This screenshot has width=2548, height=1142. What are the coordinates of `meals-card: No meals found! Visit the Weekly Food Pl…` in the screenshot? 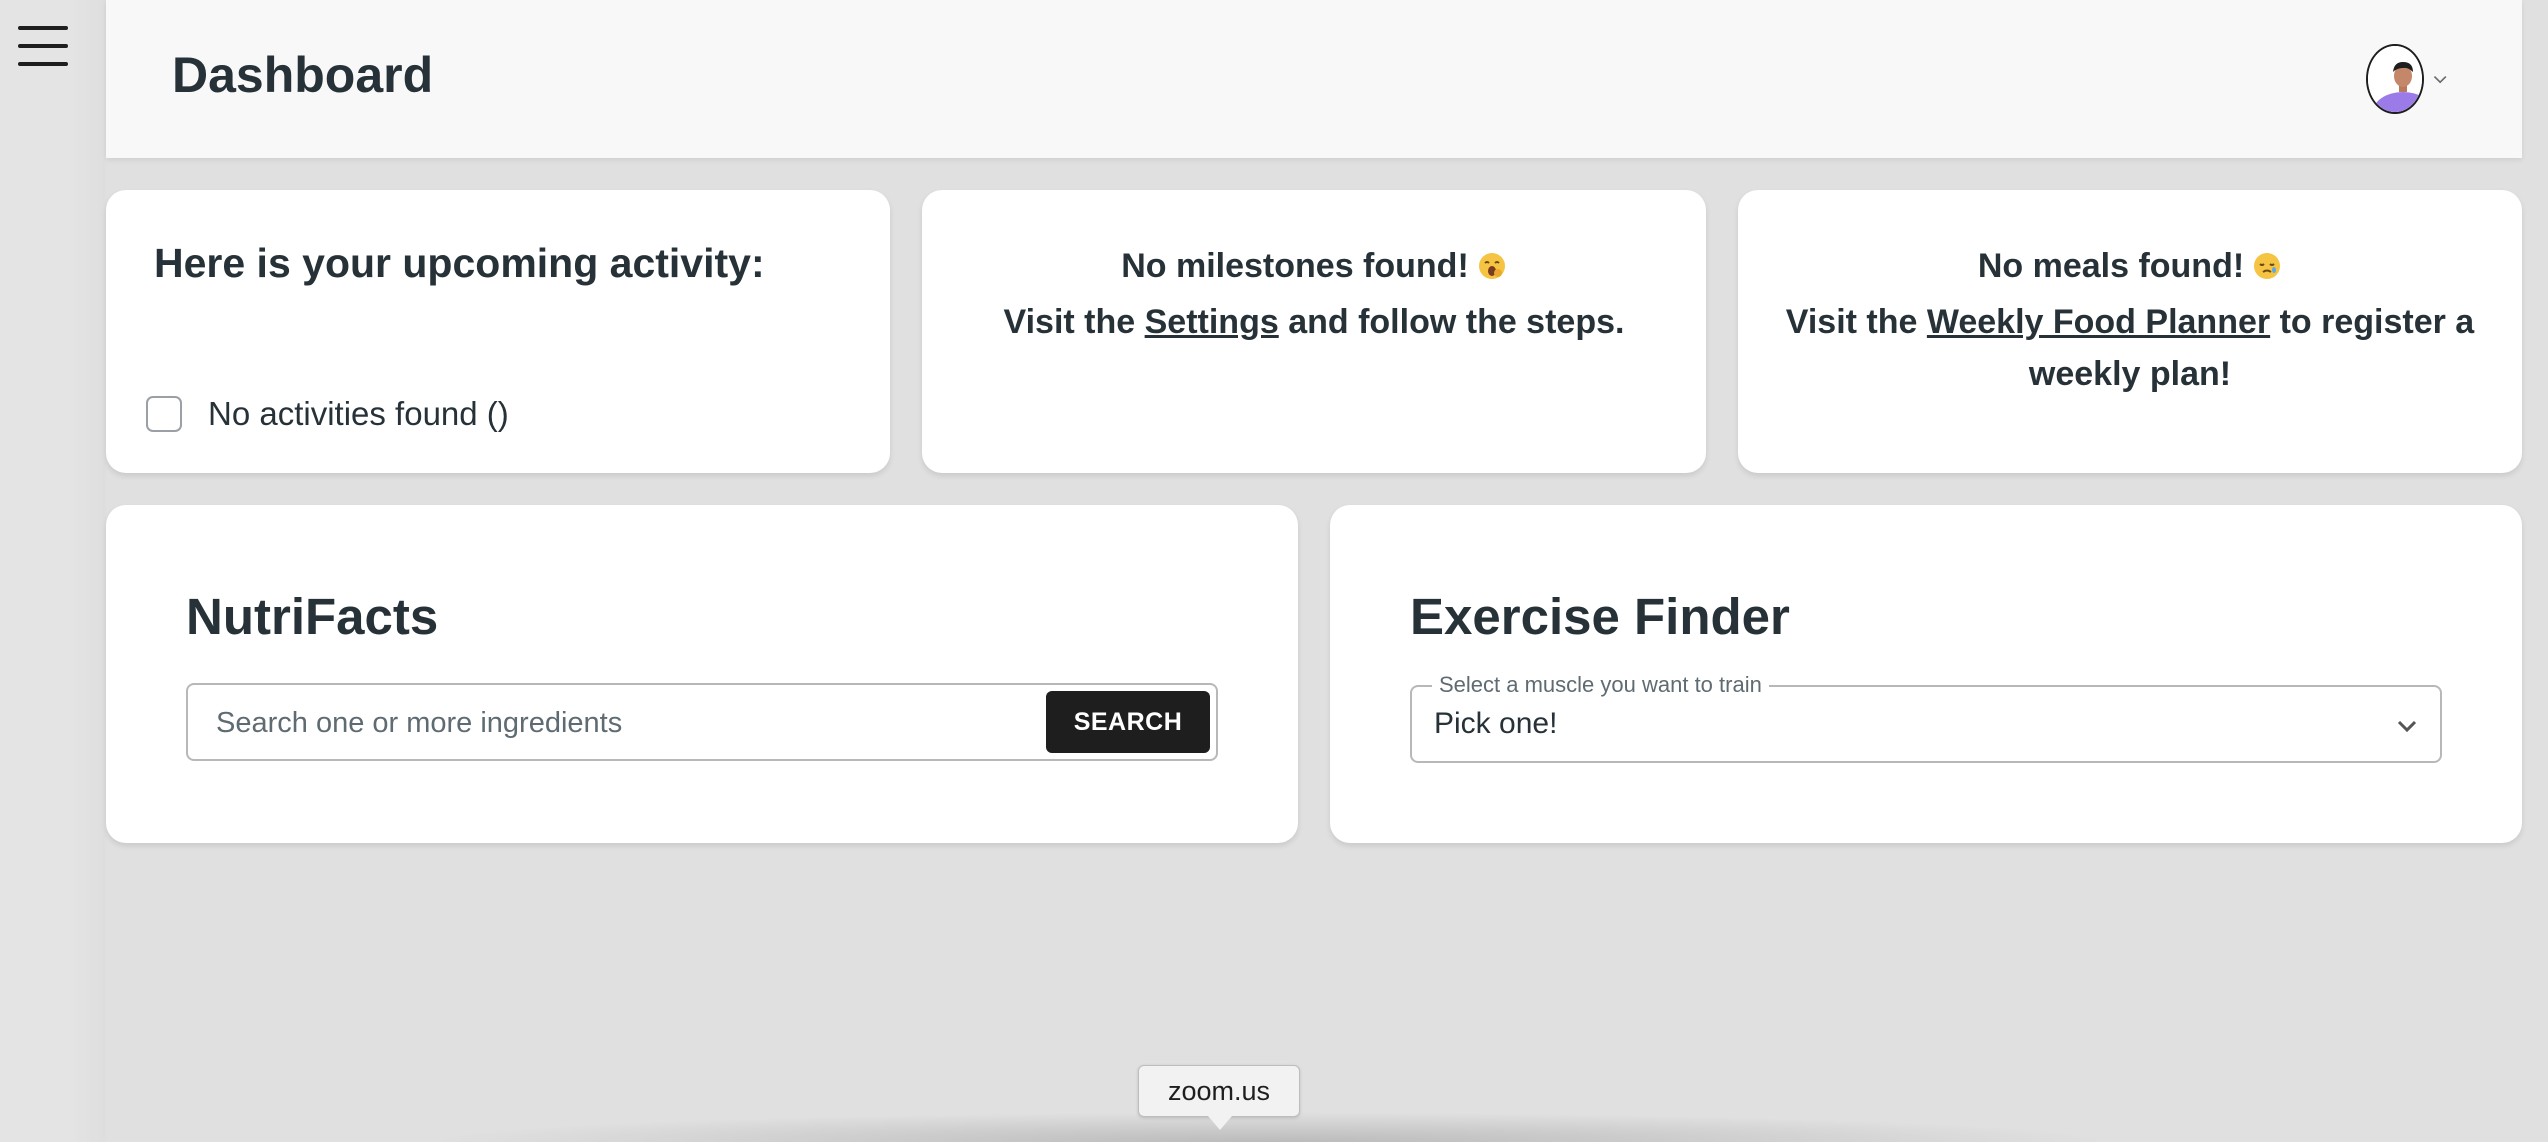 It's located at (2130, 331).